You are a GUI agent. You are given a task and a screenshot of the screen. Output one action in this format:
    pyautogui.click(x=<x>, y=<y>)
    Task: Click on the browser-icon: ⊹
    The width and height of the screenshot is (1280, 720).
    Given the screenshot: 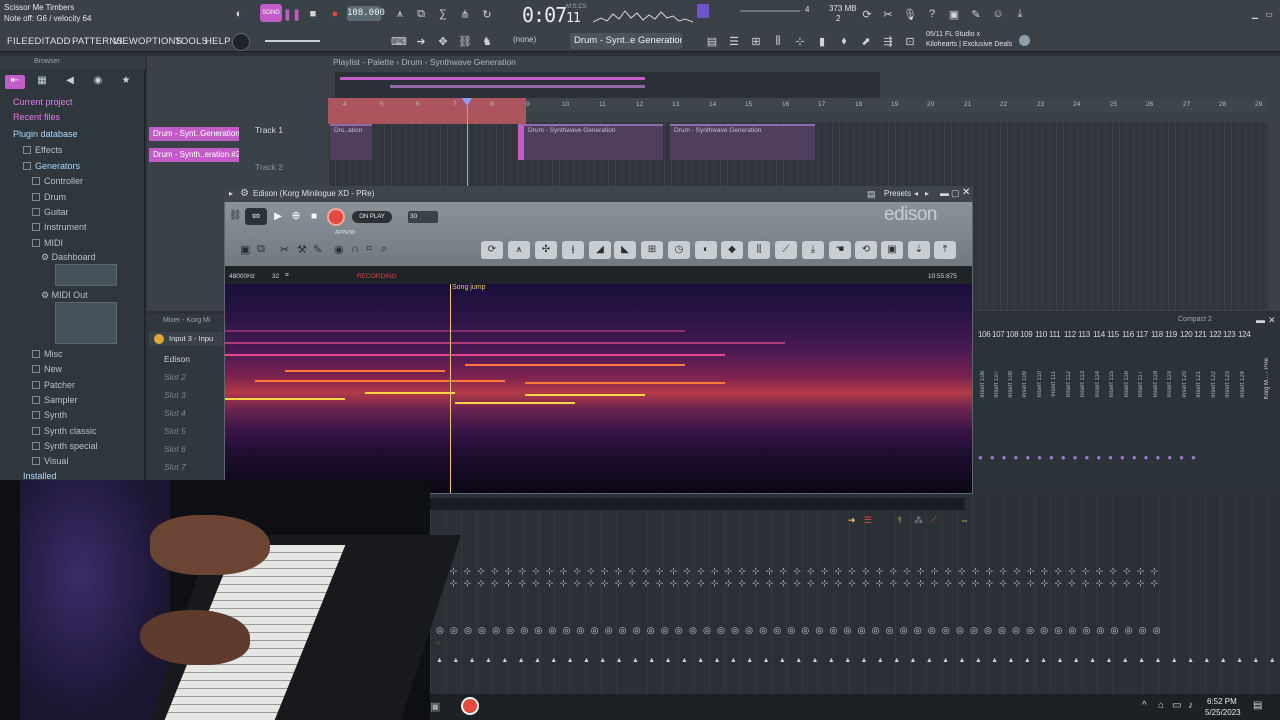 What is the action you would take?
    pyautogui.click(x=800, y=41)
    